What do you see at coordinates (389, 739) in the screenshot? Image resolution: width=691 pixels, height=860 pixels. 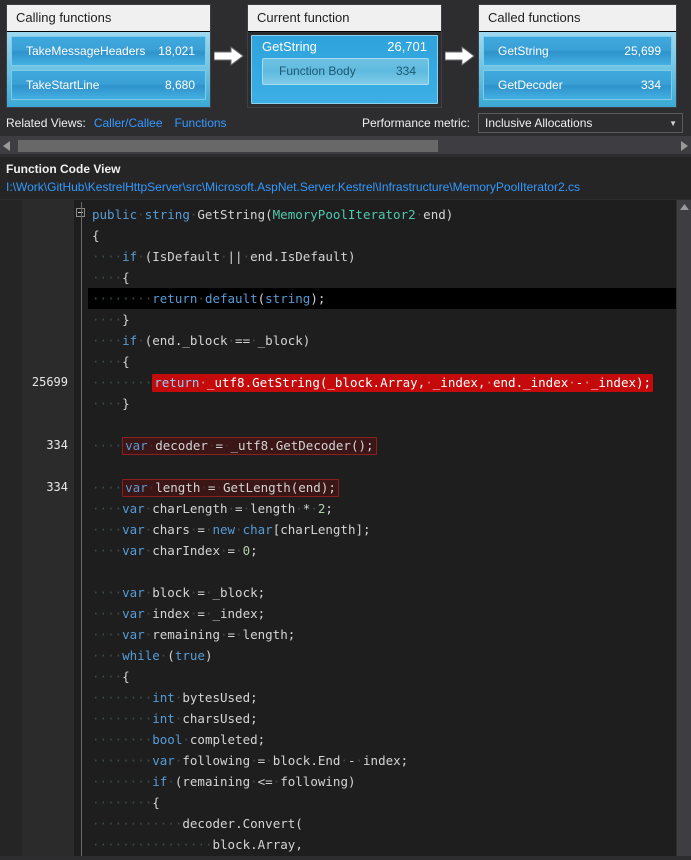 I see `code-line: ········bool·completed;` at bounding box center [389, 739].